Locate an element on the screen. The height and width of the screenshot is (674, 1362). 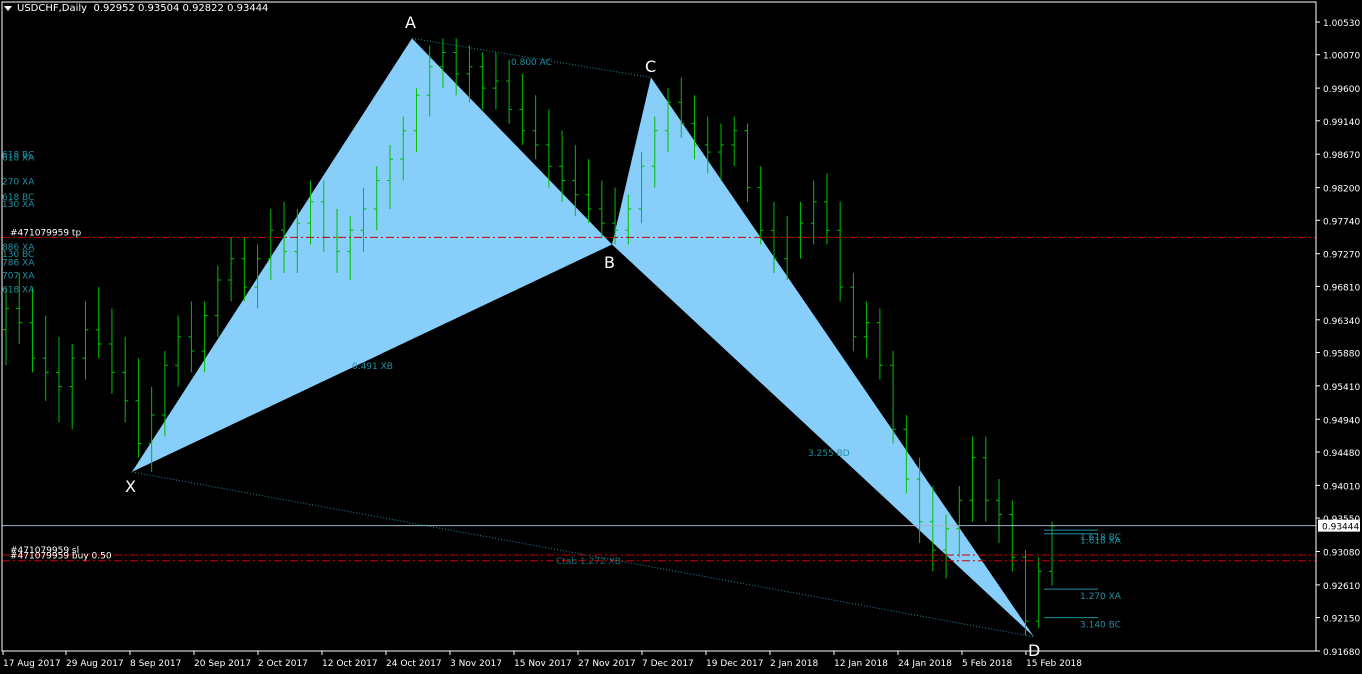
price-tick-label: 1.00530 is located at coordinates (1341, 24).